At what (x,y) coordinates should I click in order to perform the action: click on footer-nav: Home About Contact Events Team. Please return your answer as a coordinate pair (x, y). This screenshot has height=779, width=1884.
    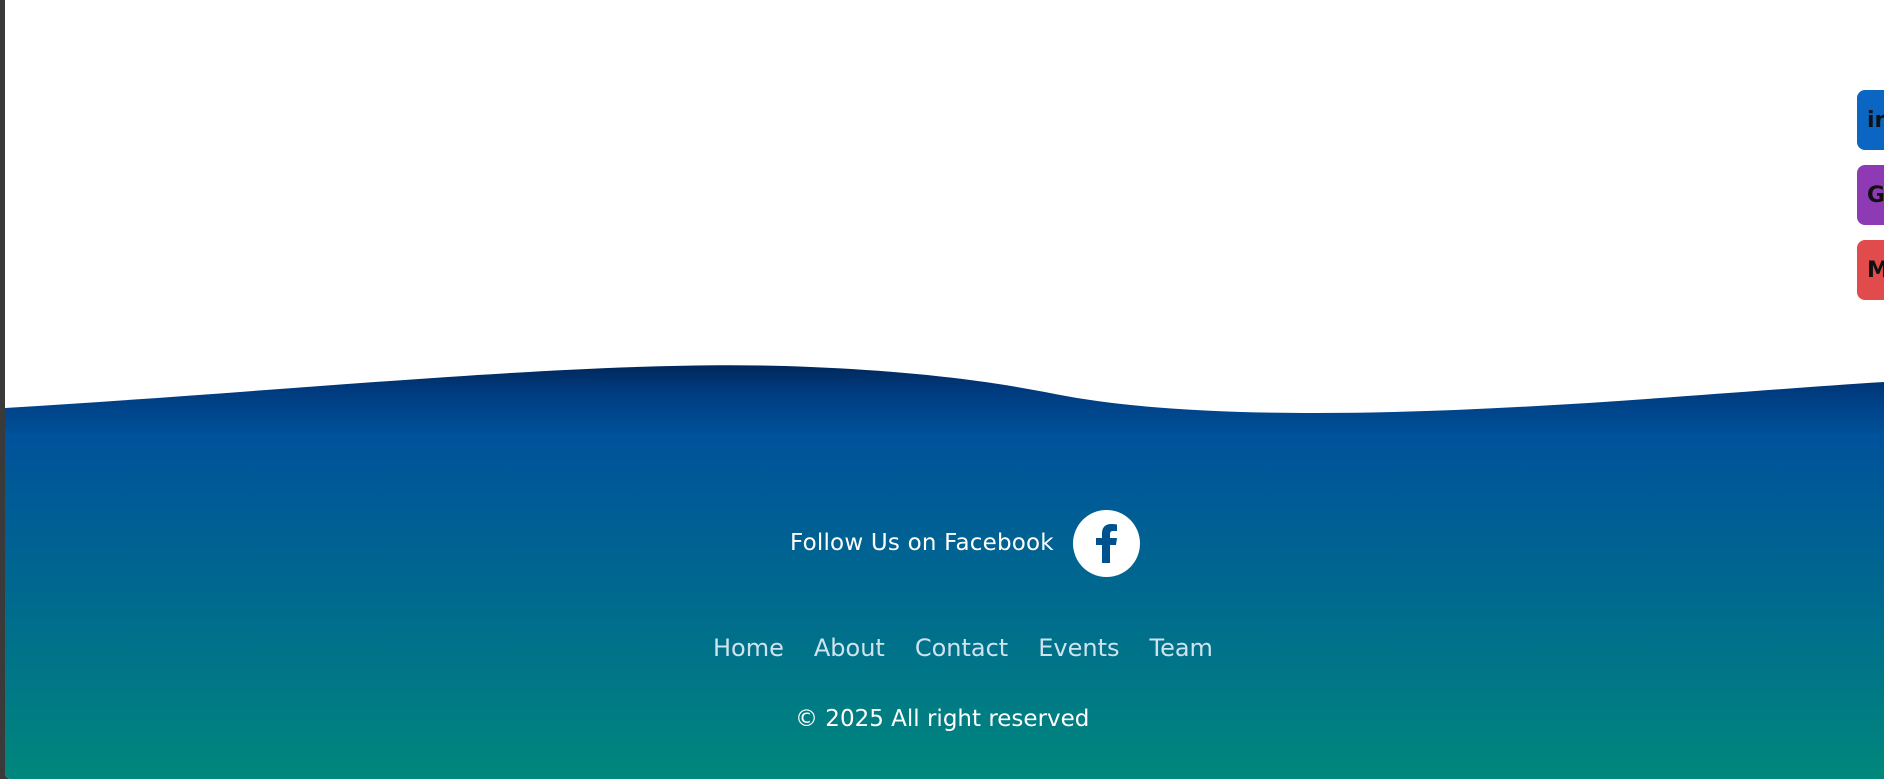
    Looking at the image, I should click on (978, 648).